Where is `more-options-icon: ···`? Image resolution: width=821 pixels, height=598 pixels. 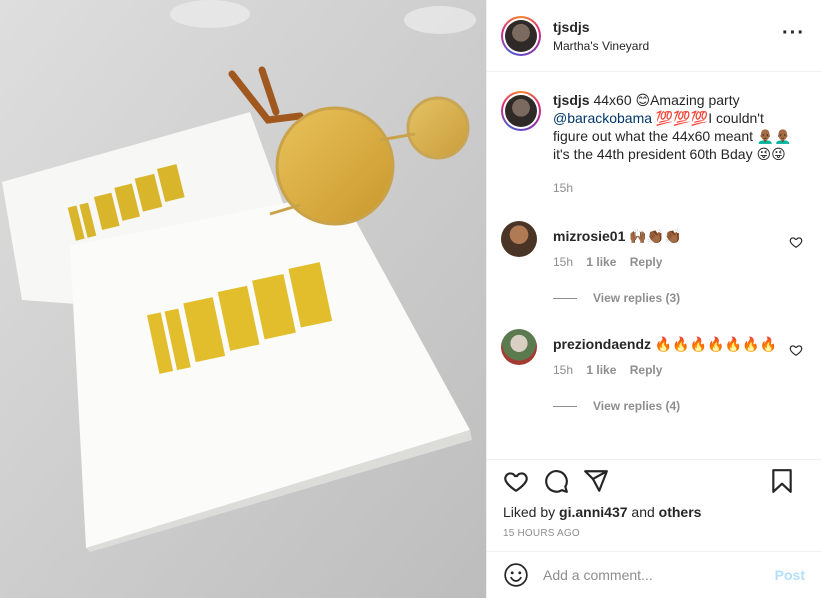 more-options-icon: ··· is located at coordinates (793, 33).